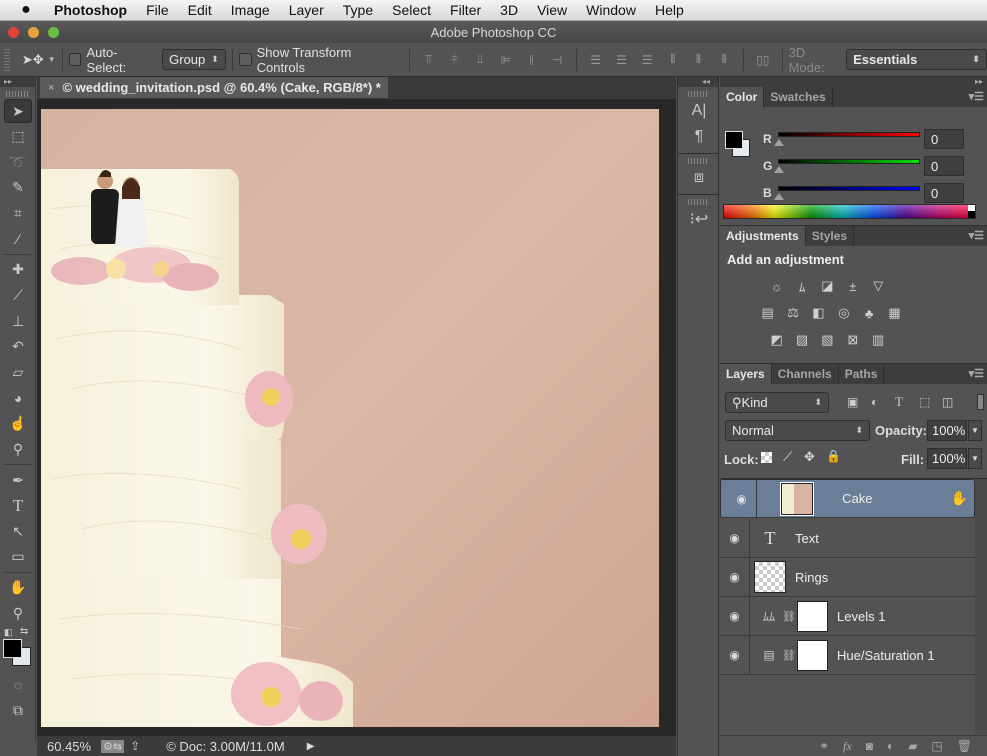  What do you see at coordinates (805, 374) in the screenshot?
I see `tab-channels: Channels` at bounding box center [805, 374].